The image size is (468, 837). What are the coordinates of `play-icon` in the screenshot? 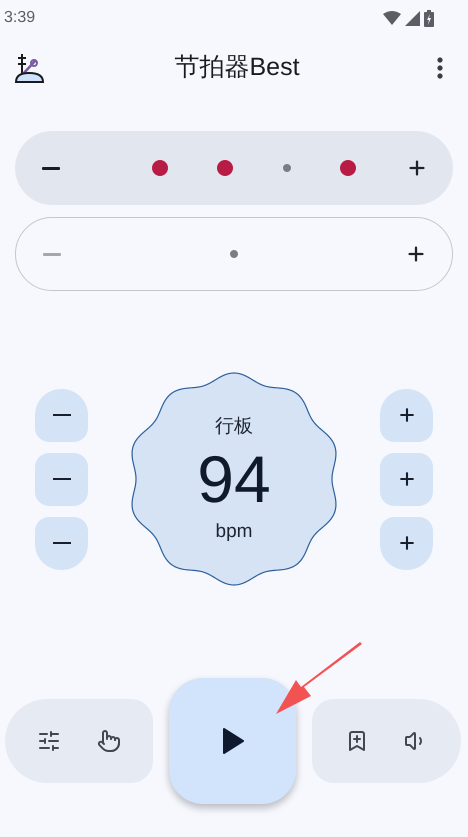 It's located at (233, 741).